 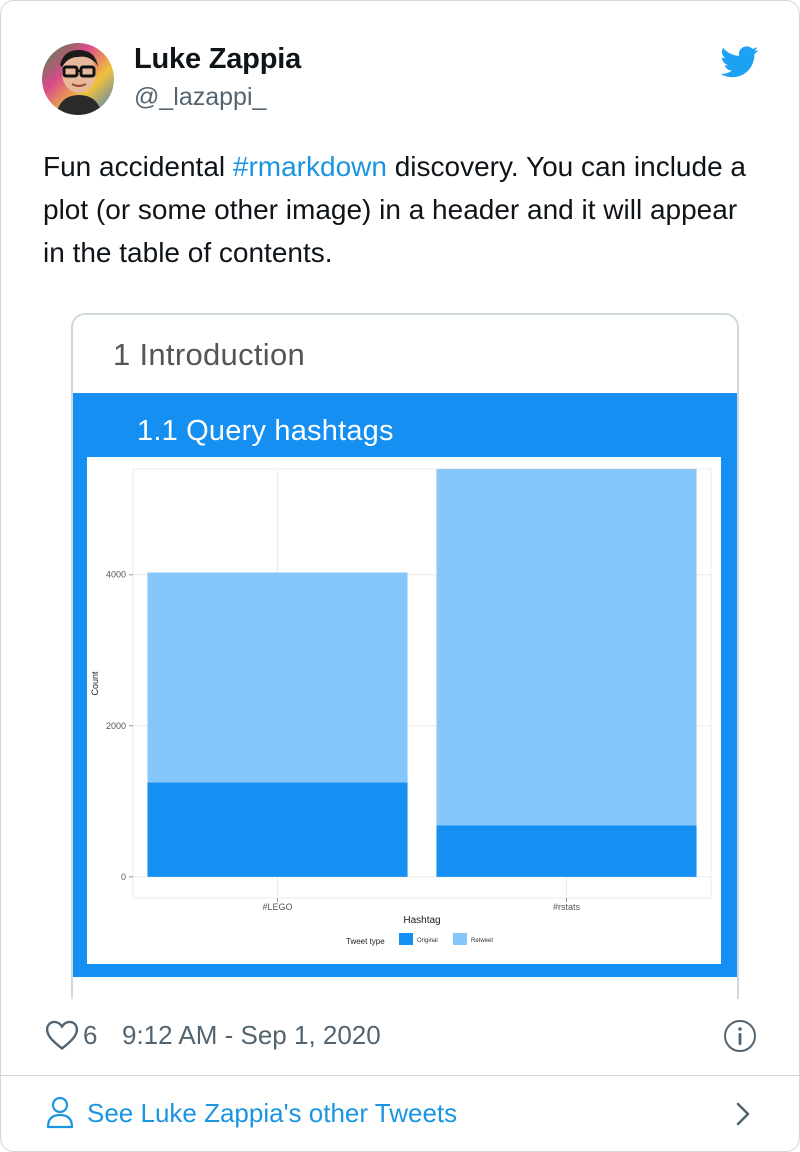 I want to click on y-tick-label: 0, so click(x=123, y=877).